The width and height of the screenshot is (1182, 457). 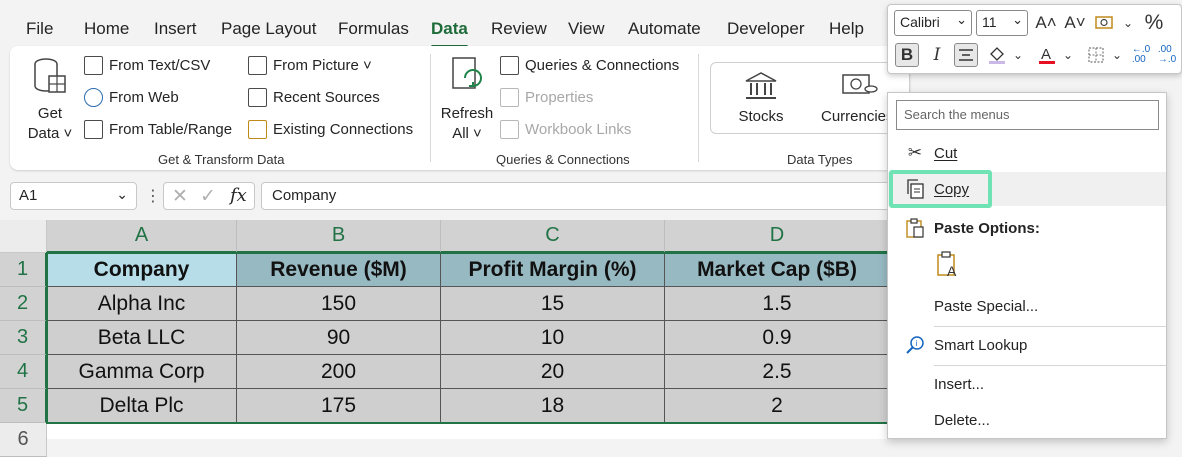 I want to click on cell-c4: 20, so click(x=553, y=372).